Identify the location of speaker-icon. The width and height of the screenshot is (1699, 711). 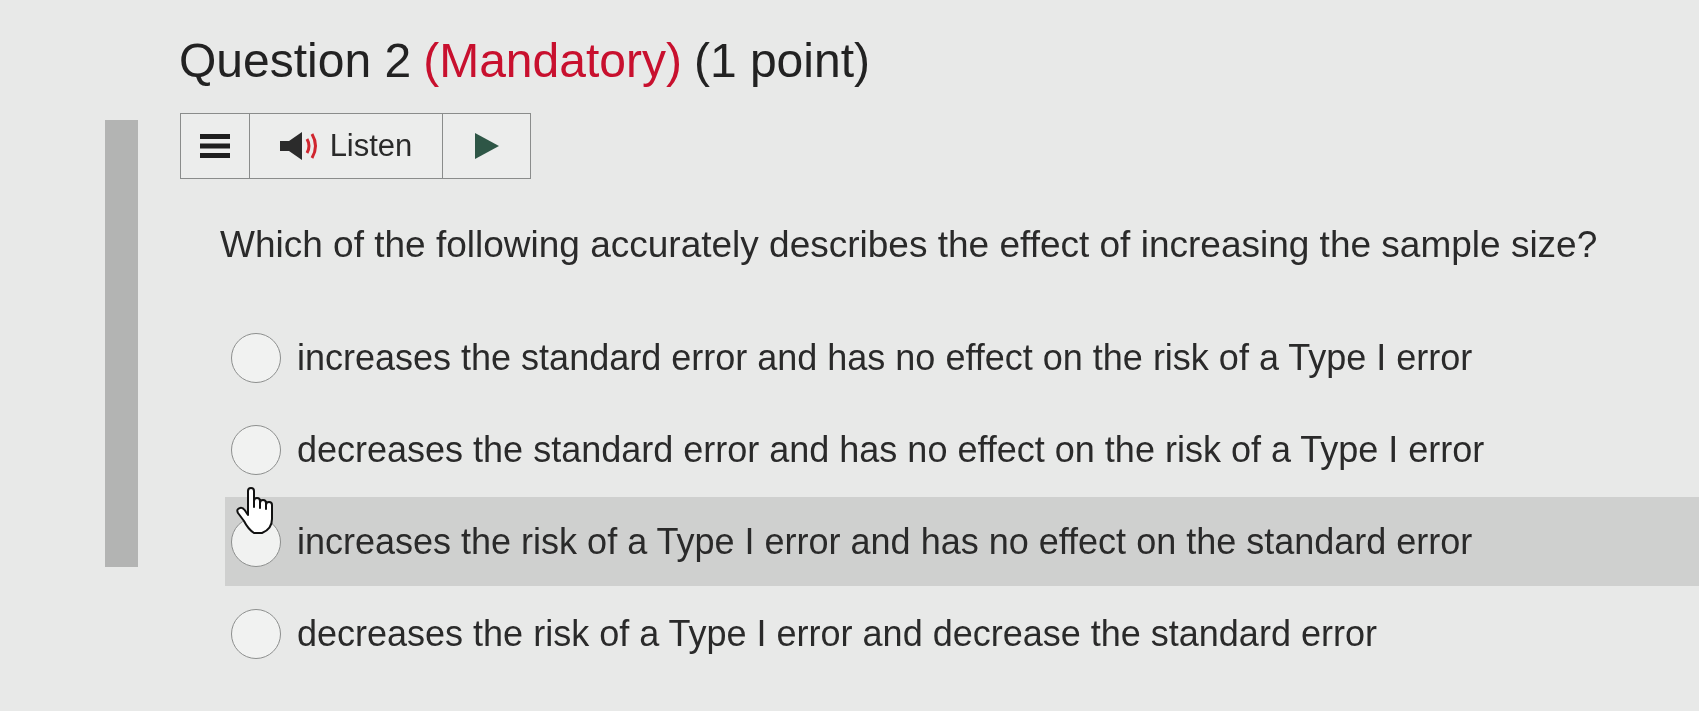
(299, 146).